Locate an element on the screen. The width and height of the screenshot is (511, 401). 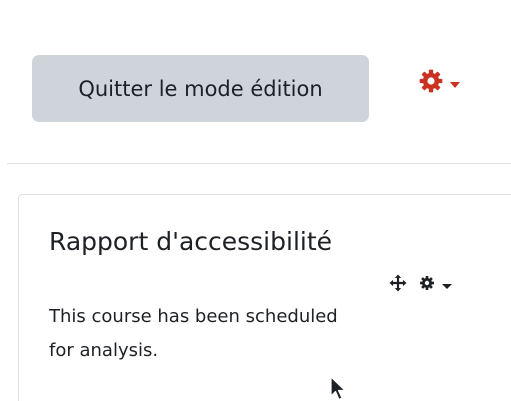
exit-edit-mode-button: Quitter le mode édition is located at coordinates (200, 88).